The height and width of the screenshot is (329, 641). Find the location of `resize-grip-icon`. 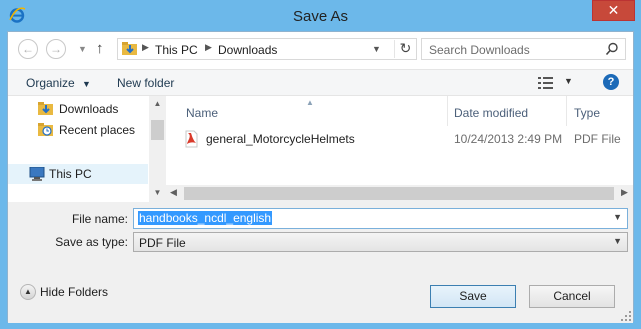

resize-grip-icon is located at coordinates (626, 316).